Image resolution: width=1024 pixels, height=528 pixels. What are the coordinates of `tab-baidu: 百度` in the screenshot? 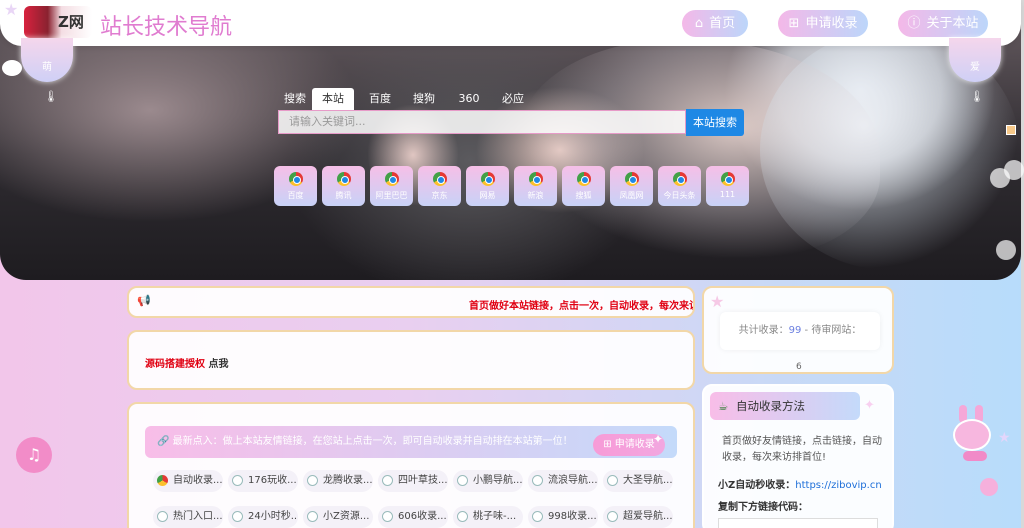 It's located at (380, 99).